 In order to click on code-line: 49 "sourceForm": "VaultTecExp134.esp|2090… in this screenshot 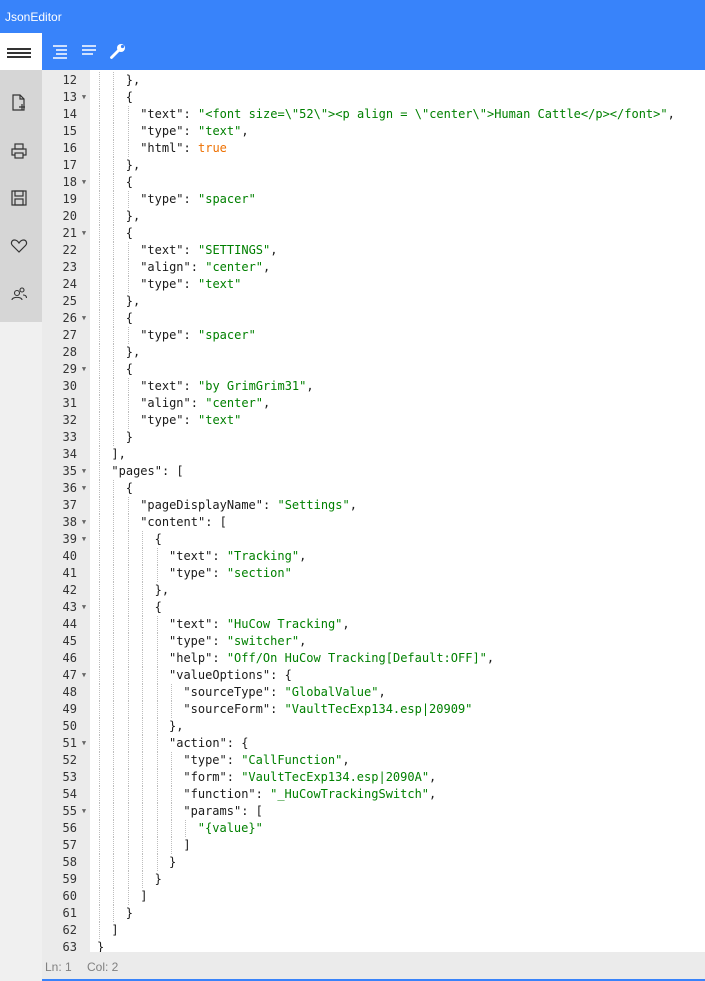, I will do `click(373, 709)`.